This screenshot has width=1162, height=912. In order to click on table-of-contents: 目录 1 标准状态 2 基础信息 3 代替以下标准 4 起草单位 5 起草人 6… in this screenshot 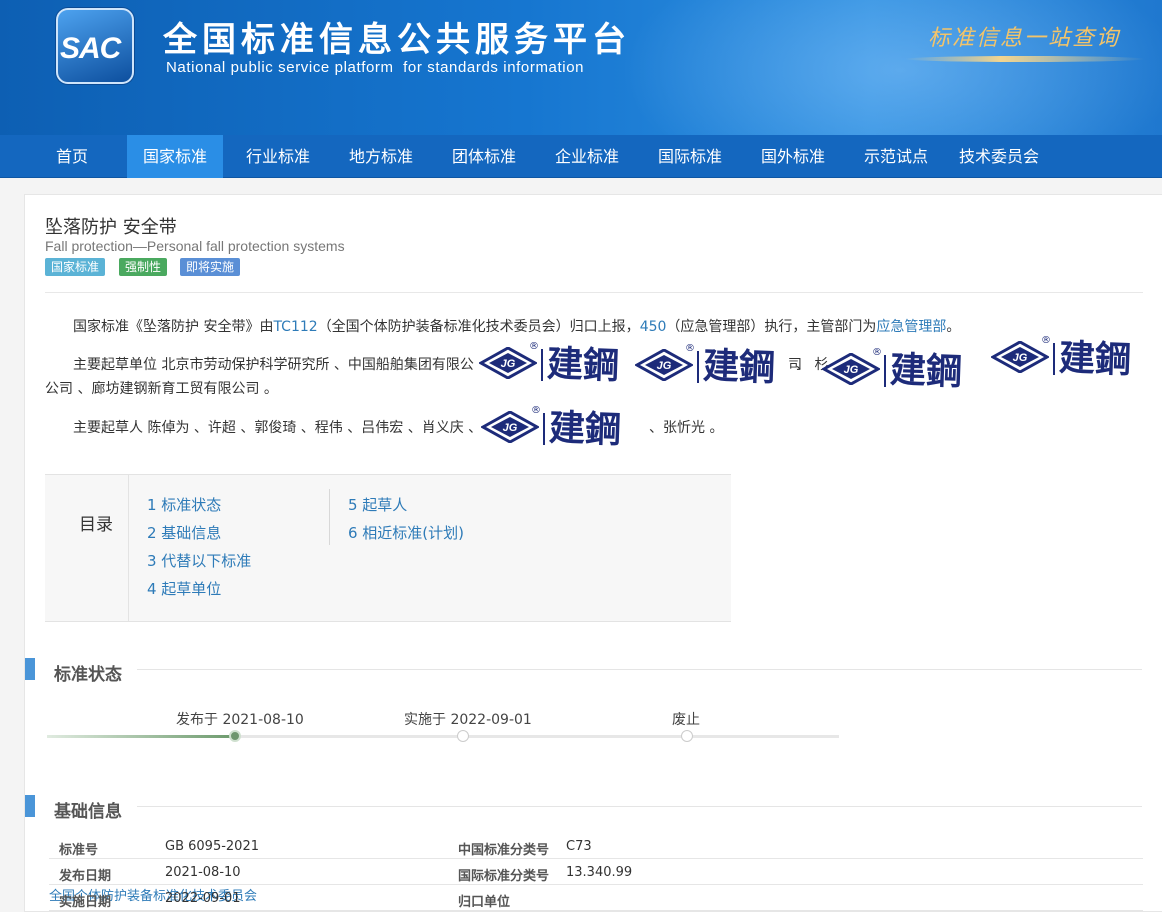, I will do `click(388, 548)`.